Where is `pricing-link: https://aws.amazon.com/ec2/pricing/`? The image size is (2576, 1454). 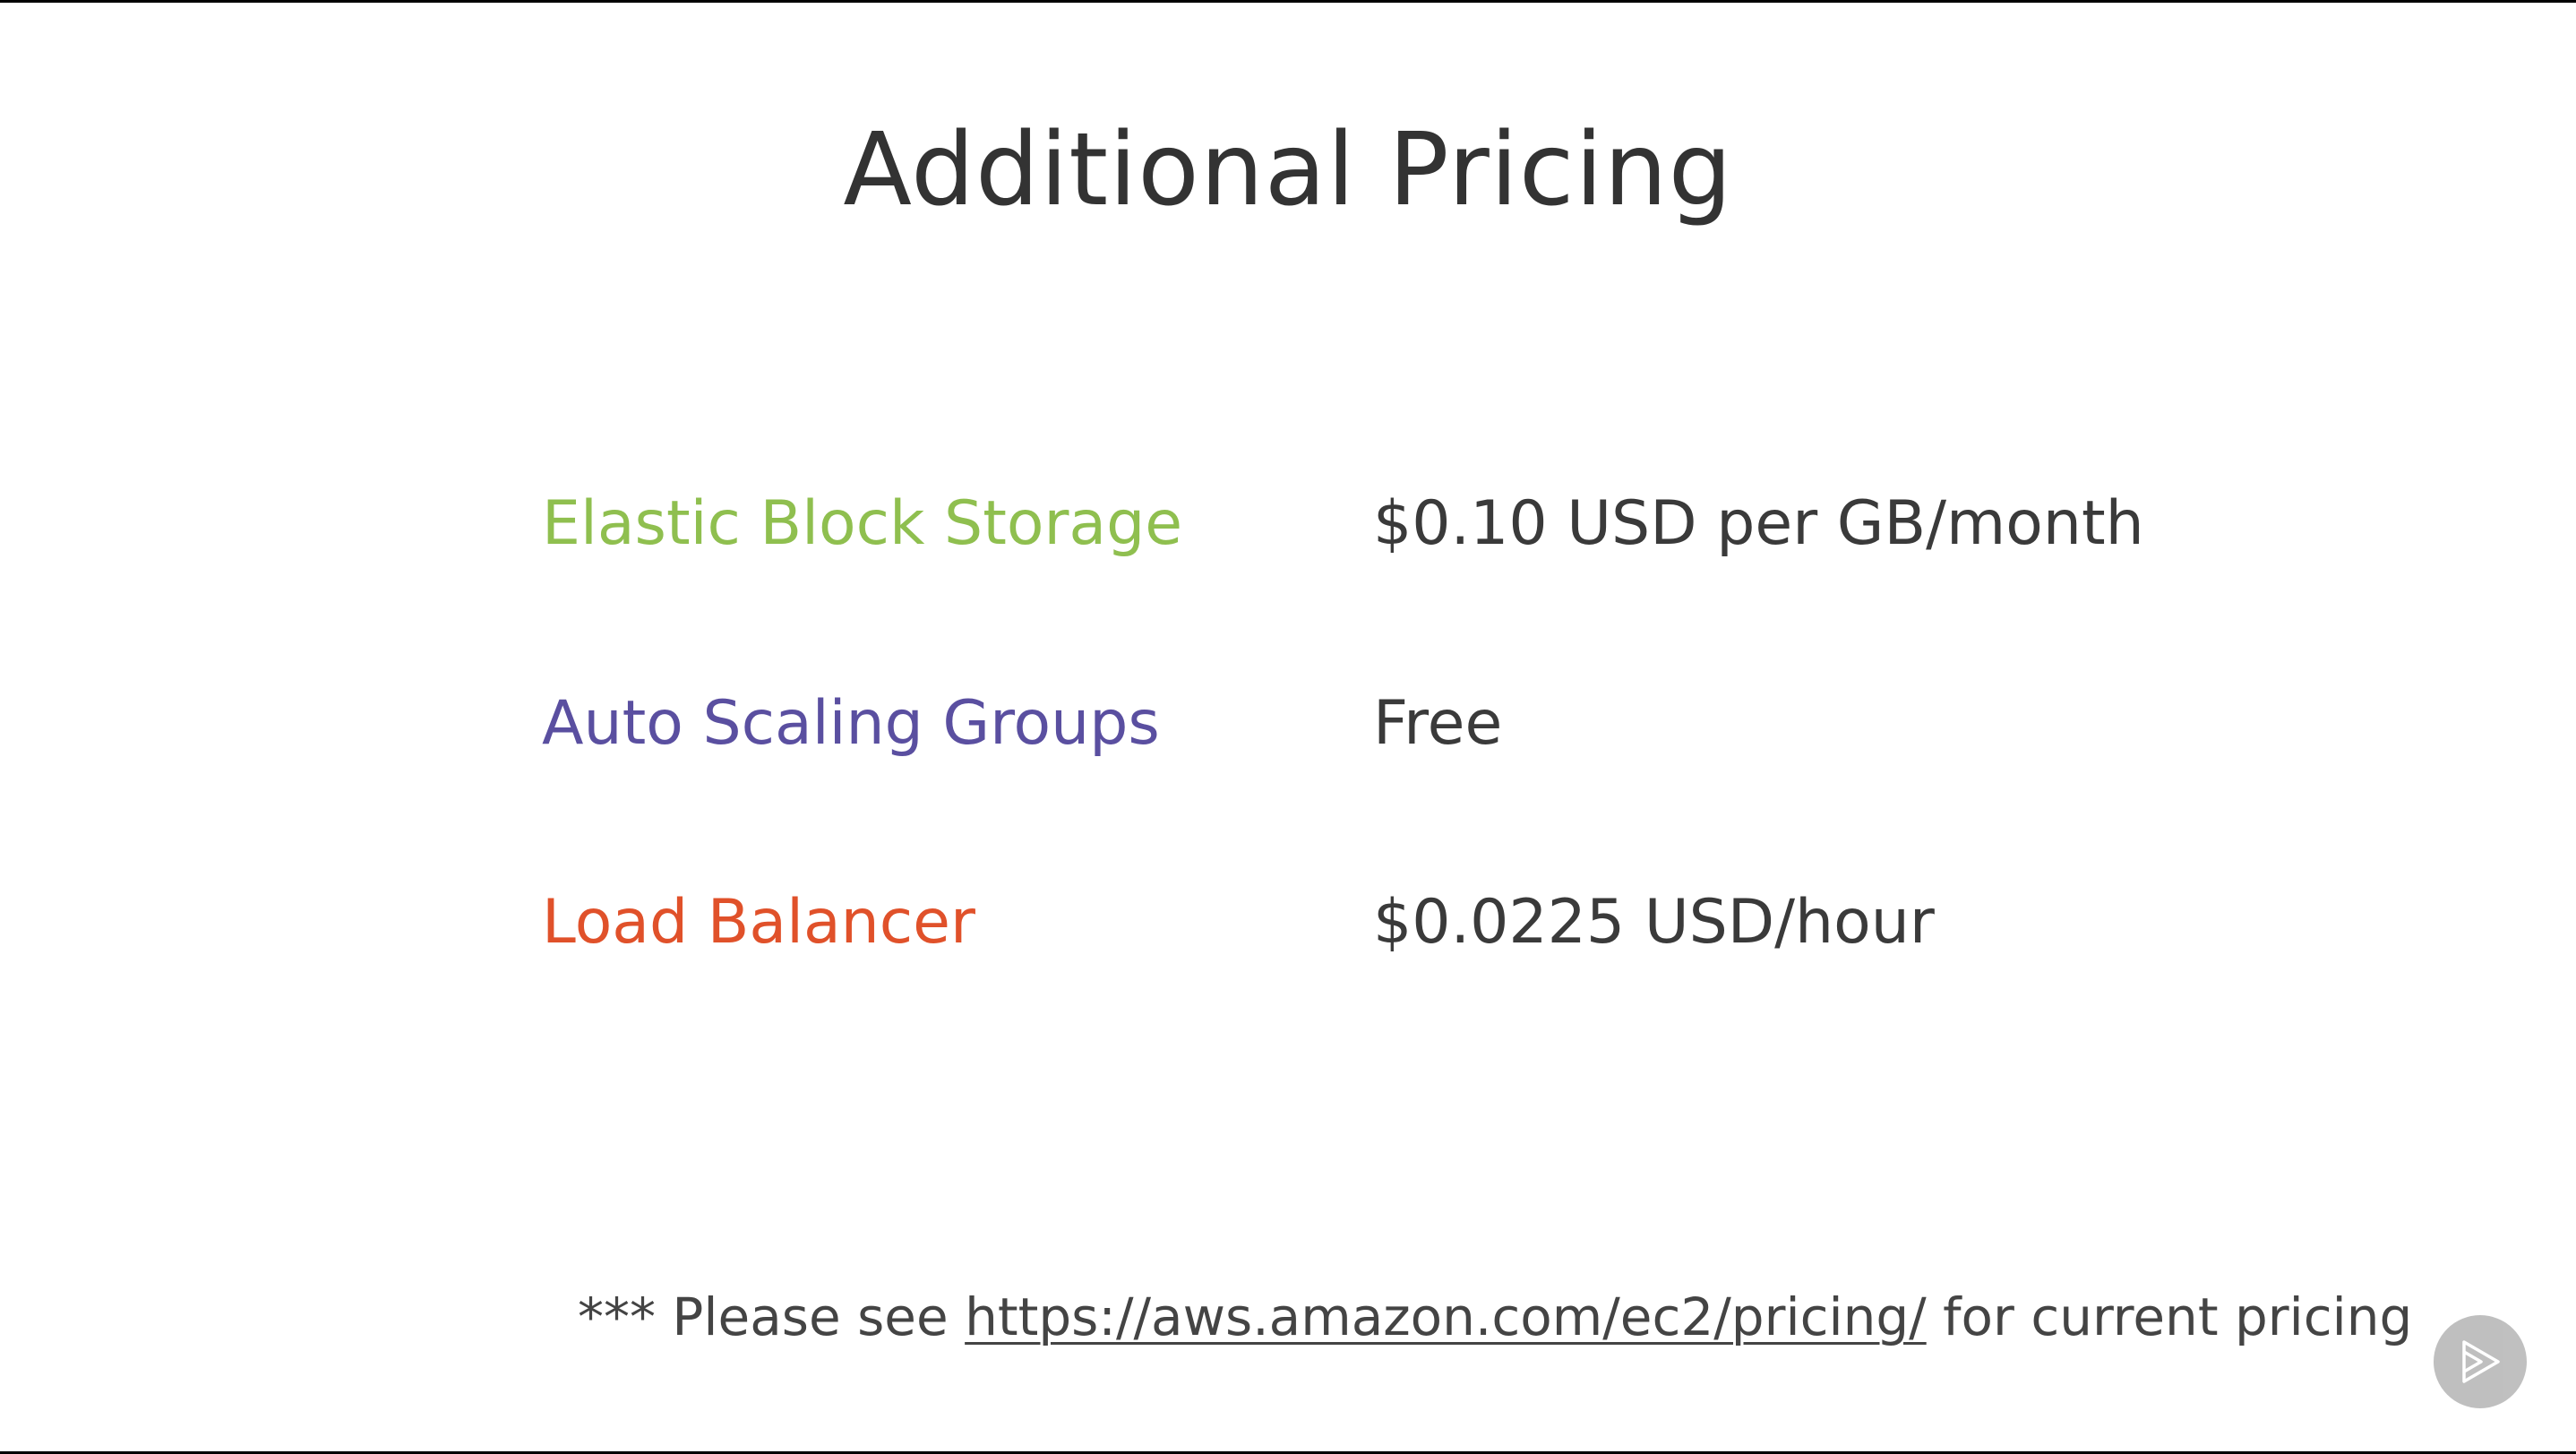 pricing-link: https://aws.amazon.com/ec2/pricing/ is located at coordinates (1446, 1316).